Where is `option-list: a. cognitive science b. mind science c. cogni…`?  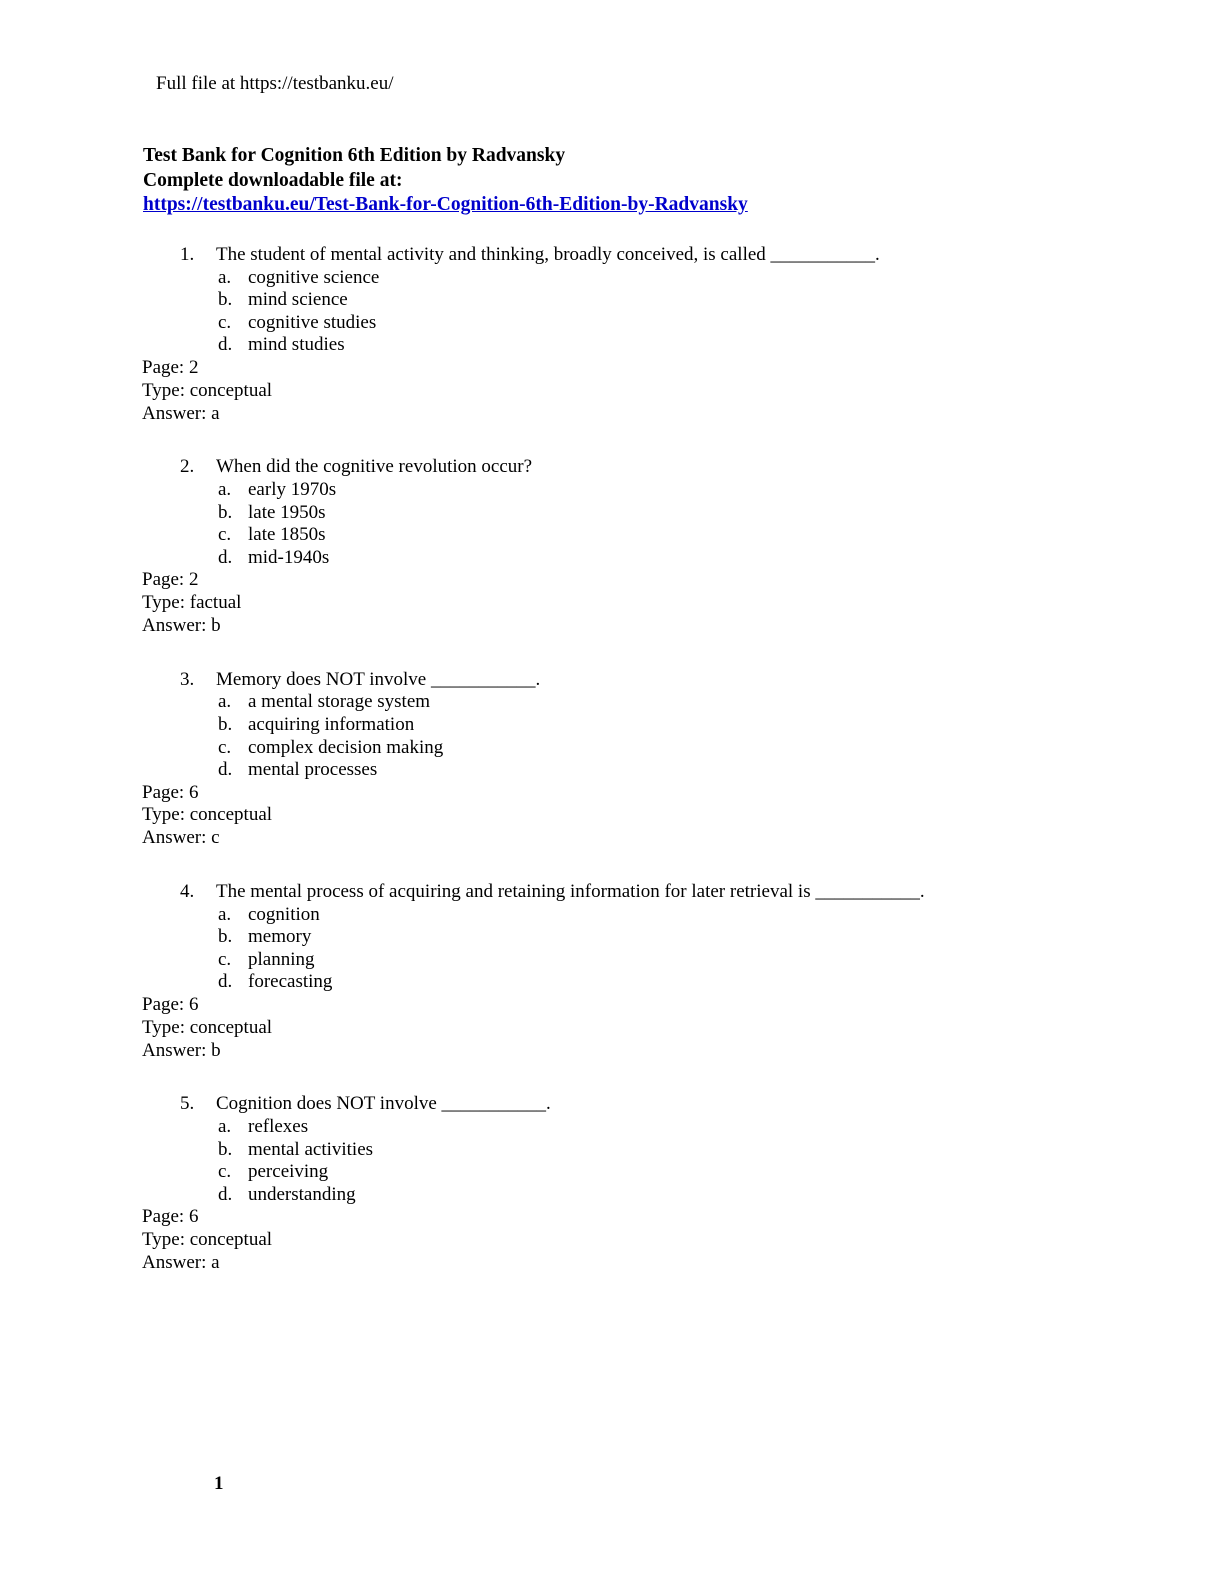
option-list: a. cognitive science b. mind science c. cogni… is located at coordinates (612, 312).